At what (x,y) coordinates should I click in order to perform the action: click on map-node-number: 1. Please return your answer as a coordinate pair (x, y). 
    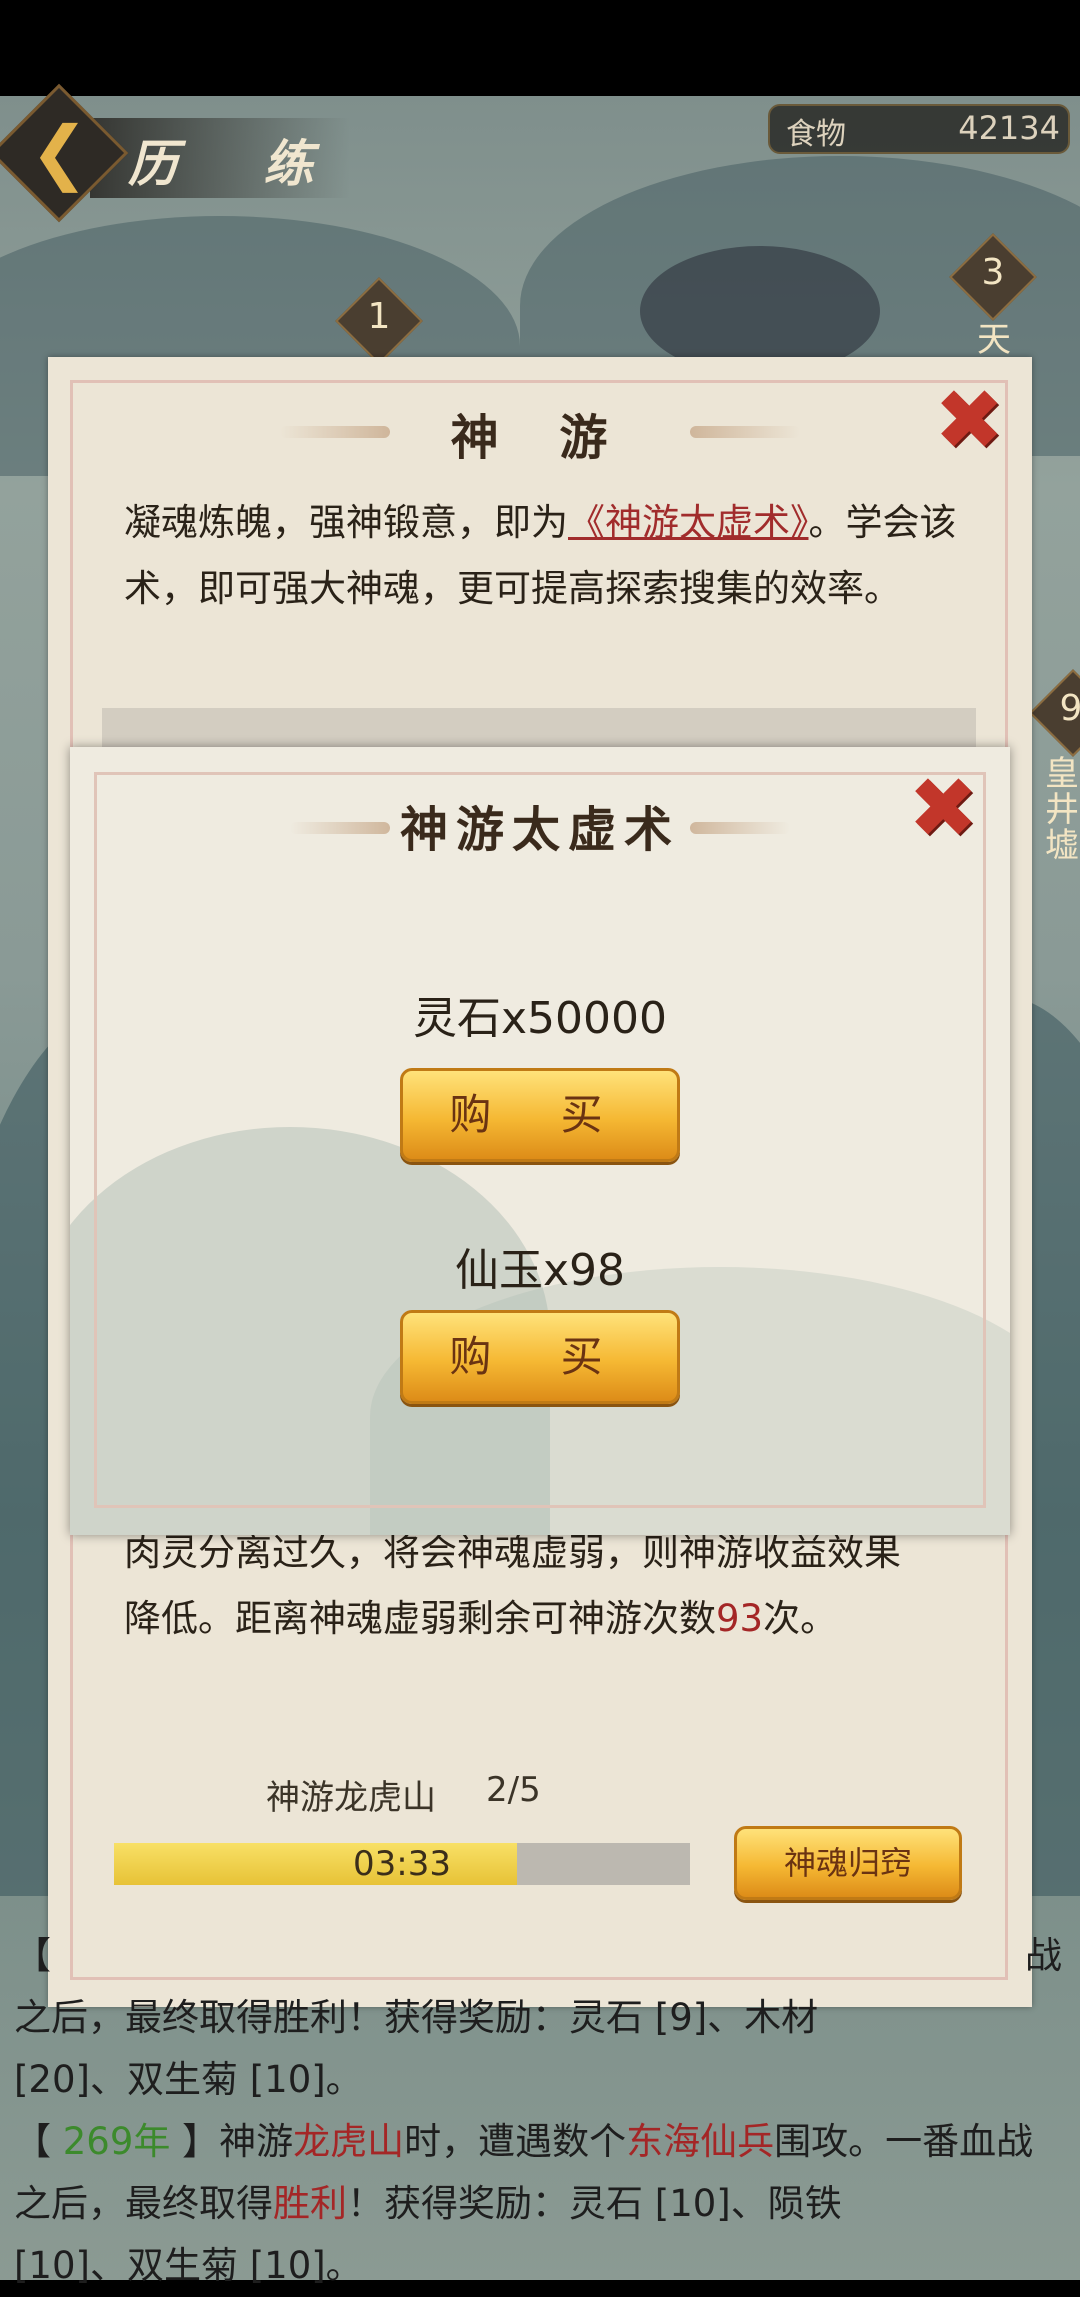
    Looking at the image, I should click on (379, 316).